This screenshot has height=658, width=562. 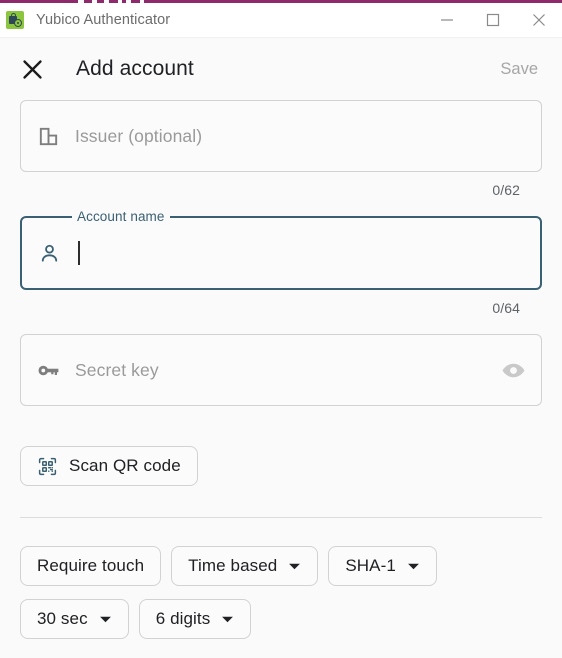 What do you see at coordinates (15, 20) in the screenshot?
I see `yubico-lock-icon` at bounding box center [15, 20].